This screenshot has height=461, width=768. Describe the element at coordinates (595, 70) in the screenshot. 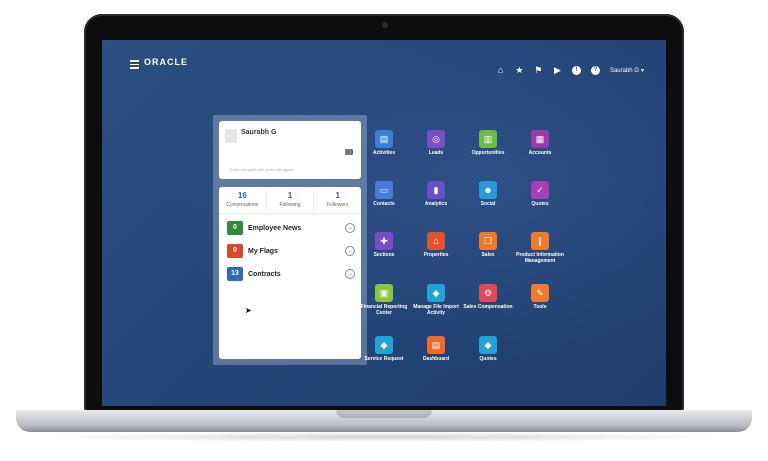

I see `help-icon: ?` at that location.